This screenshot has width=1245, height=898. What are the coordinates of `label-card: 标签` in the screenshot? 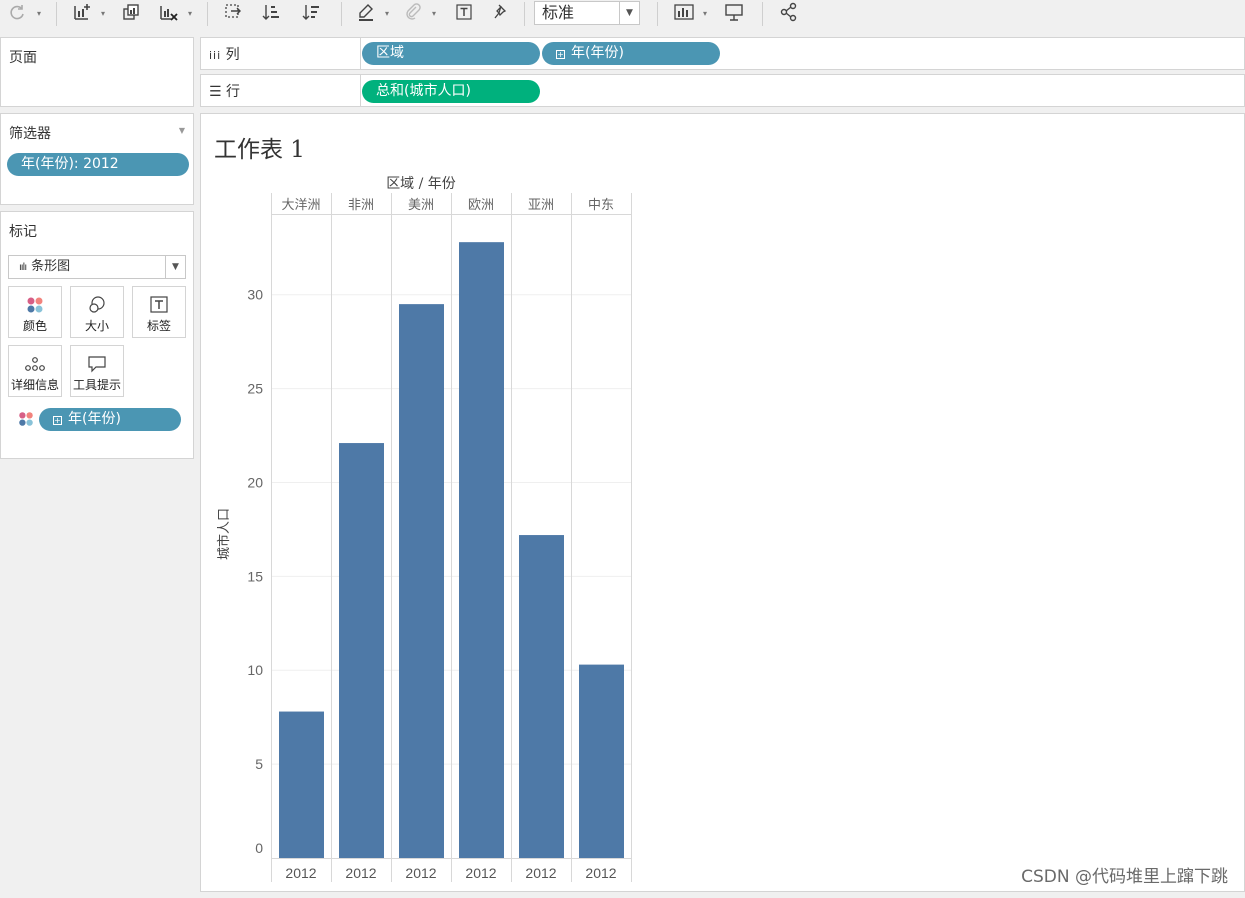 It's located at (159, 312).